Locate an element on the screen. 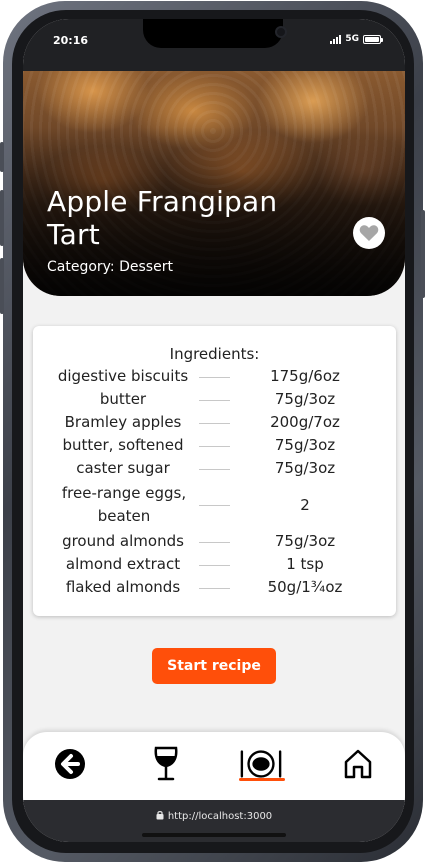 The image size is (425, 863). battery-icon is located at coordinates (373, 39).